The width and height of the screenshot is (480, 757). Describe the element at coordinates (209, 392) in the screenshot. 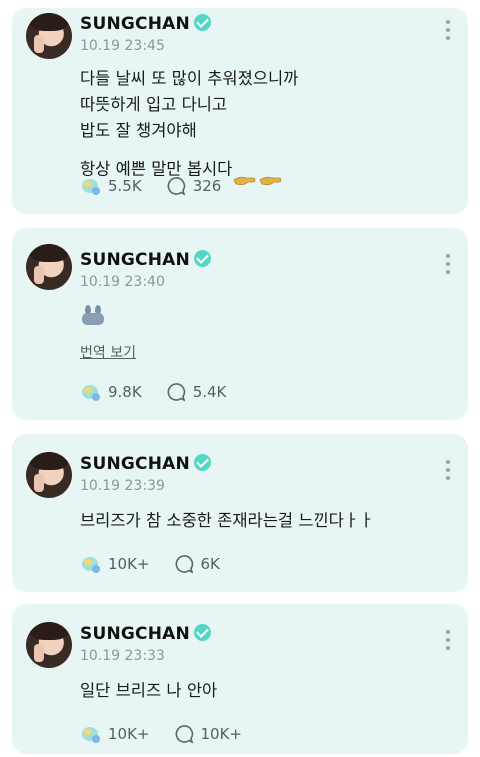

I see `comment-count: 5.4K` at that location.